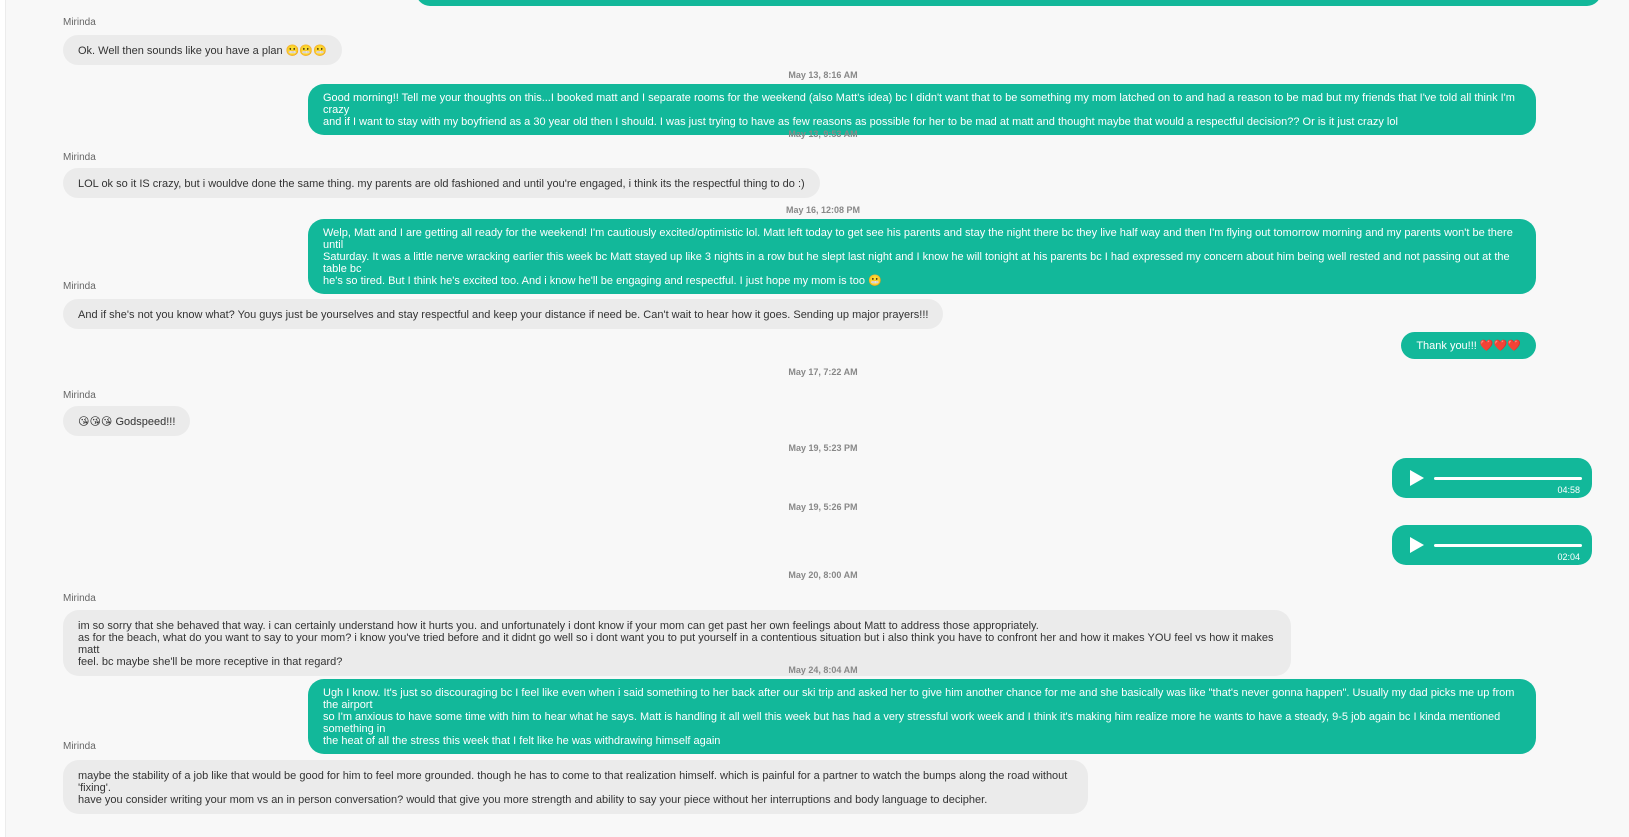 The width and height of the screenshot is (1629, 837). I want to click on timestamp: May 19, 5:26 PM, so click(823, 507).